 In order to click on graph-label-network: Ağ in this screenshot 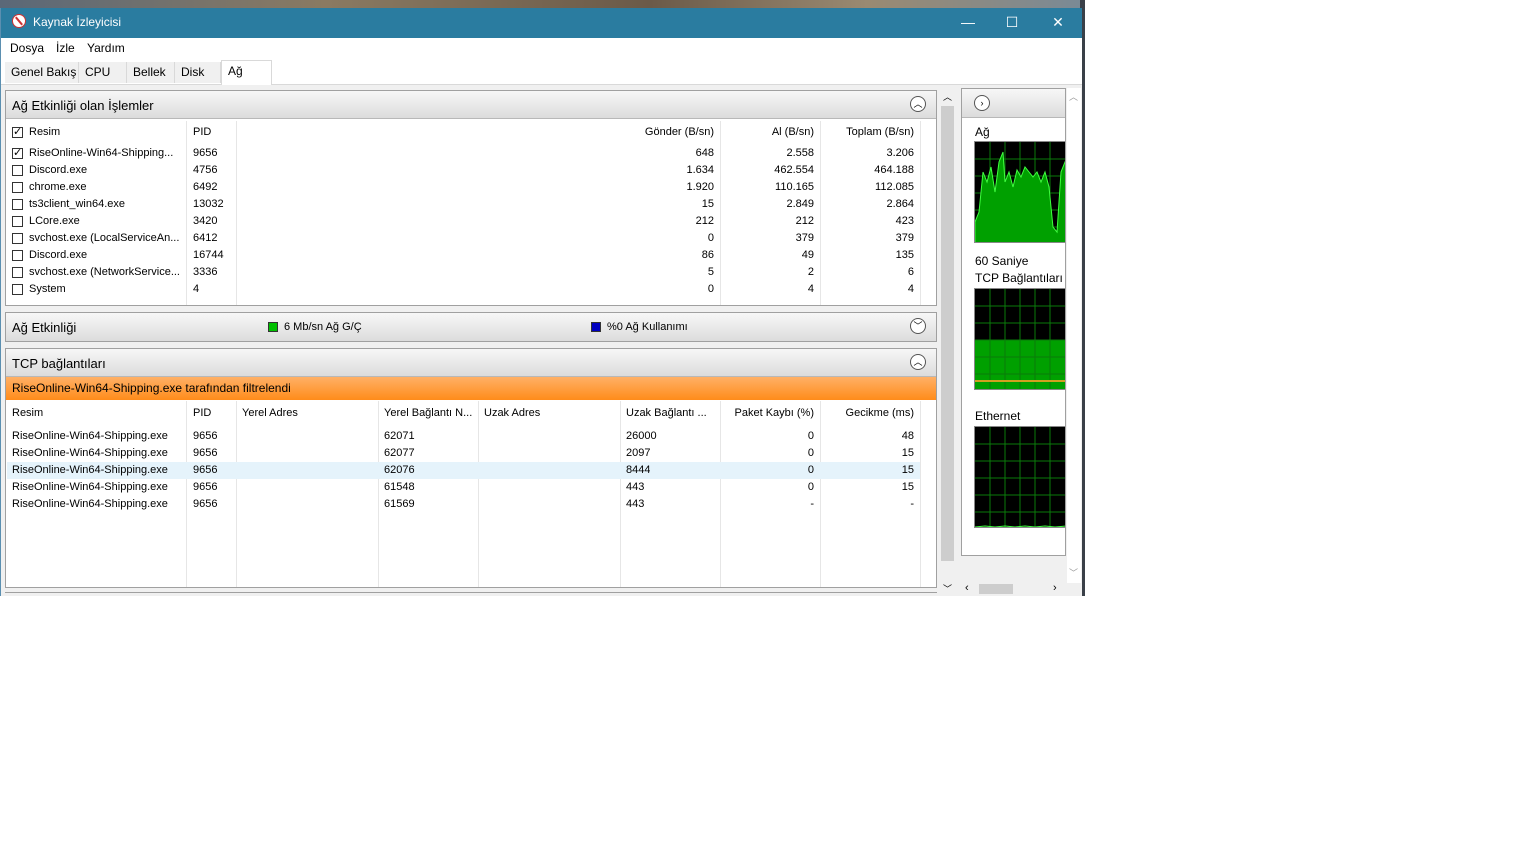, I will do `click(982, 132)`.